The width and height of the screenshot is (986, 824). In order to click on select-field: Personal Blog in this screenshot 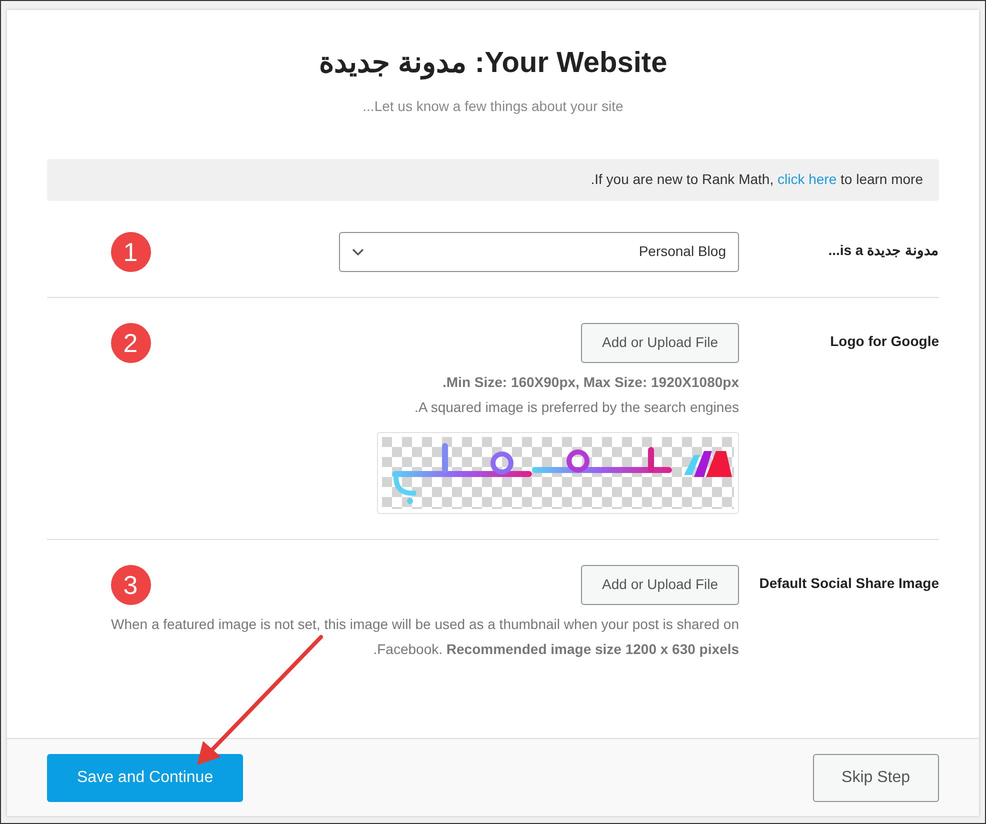, I will do `click(539, 252)`.